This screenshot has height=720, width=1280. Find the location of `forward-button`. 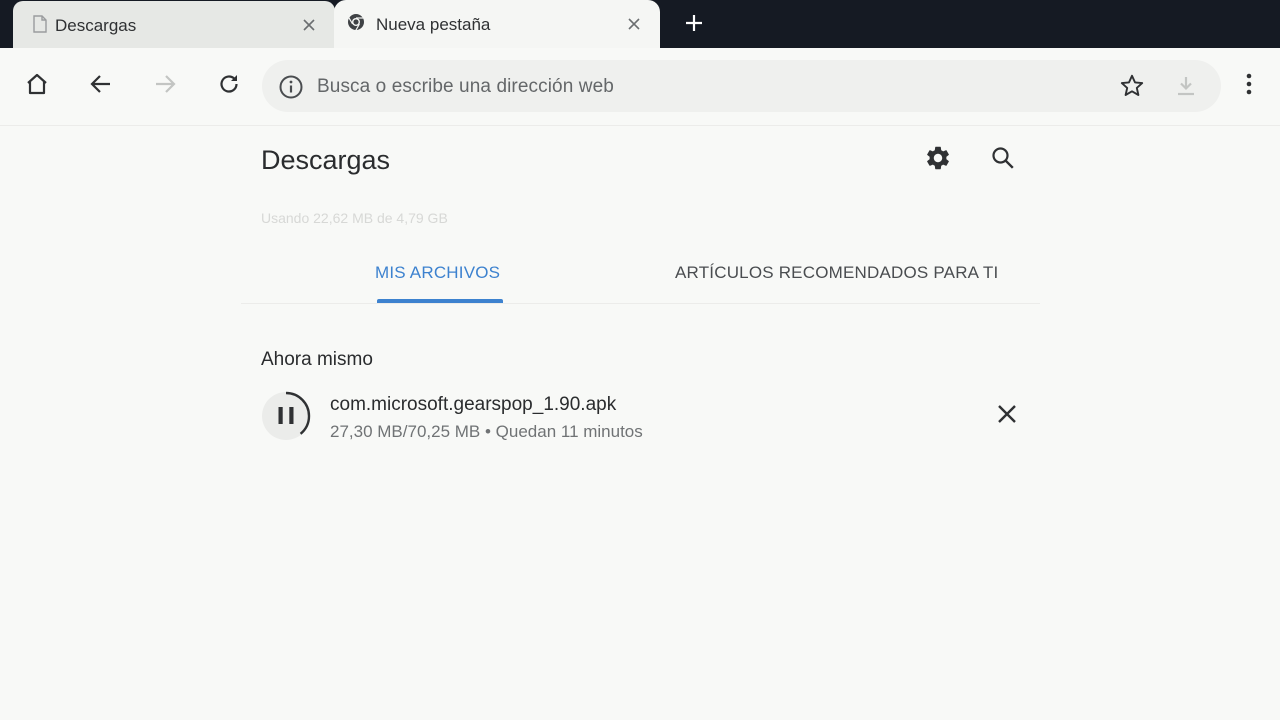

forward-button is located at coordinates (165, 86).